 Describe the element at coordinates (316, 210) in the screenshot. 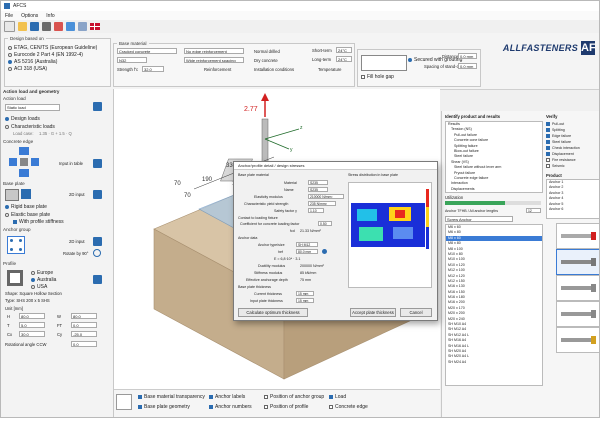

I see `safety-factor-input: 1.10` at that location.